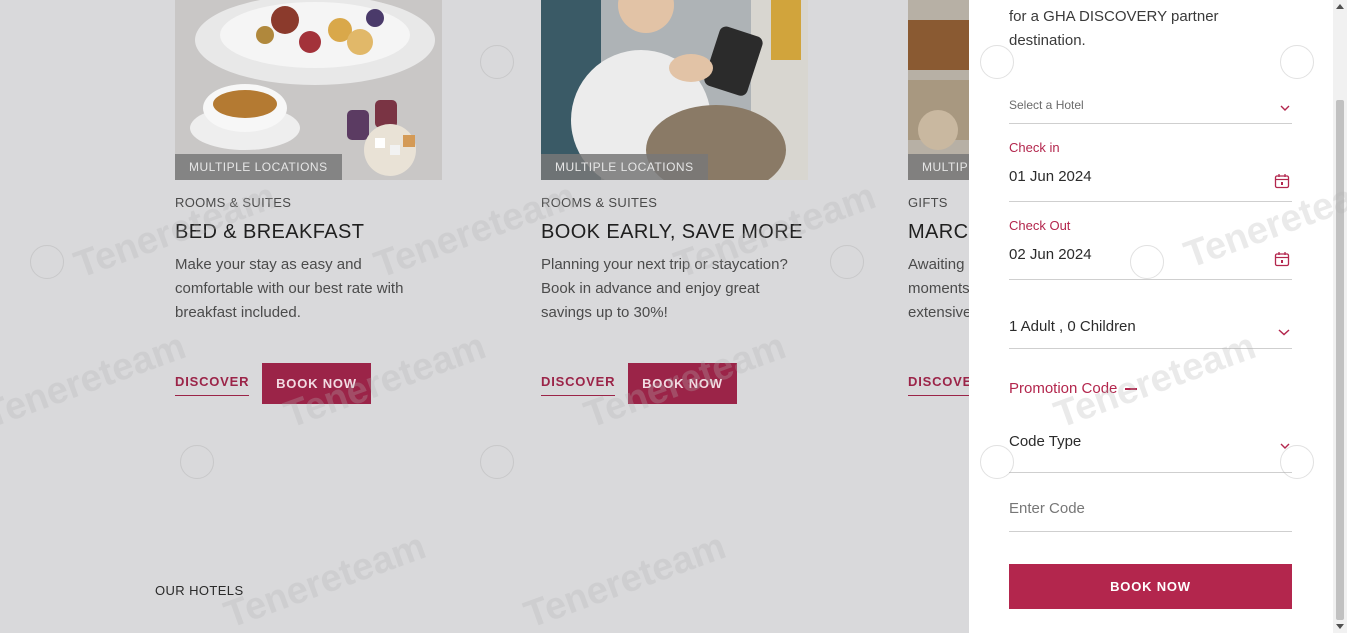 The width and height of the screenshot is (1347, 633). What do you see at coordinates (938, 90) in the screenshot?
I see `offer-image-gifts: MULTIPLE LOCATIONS` at bounding box center [938, 90].